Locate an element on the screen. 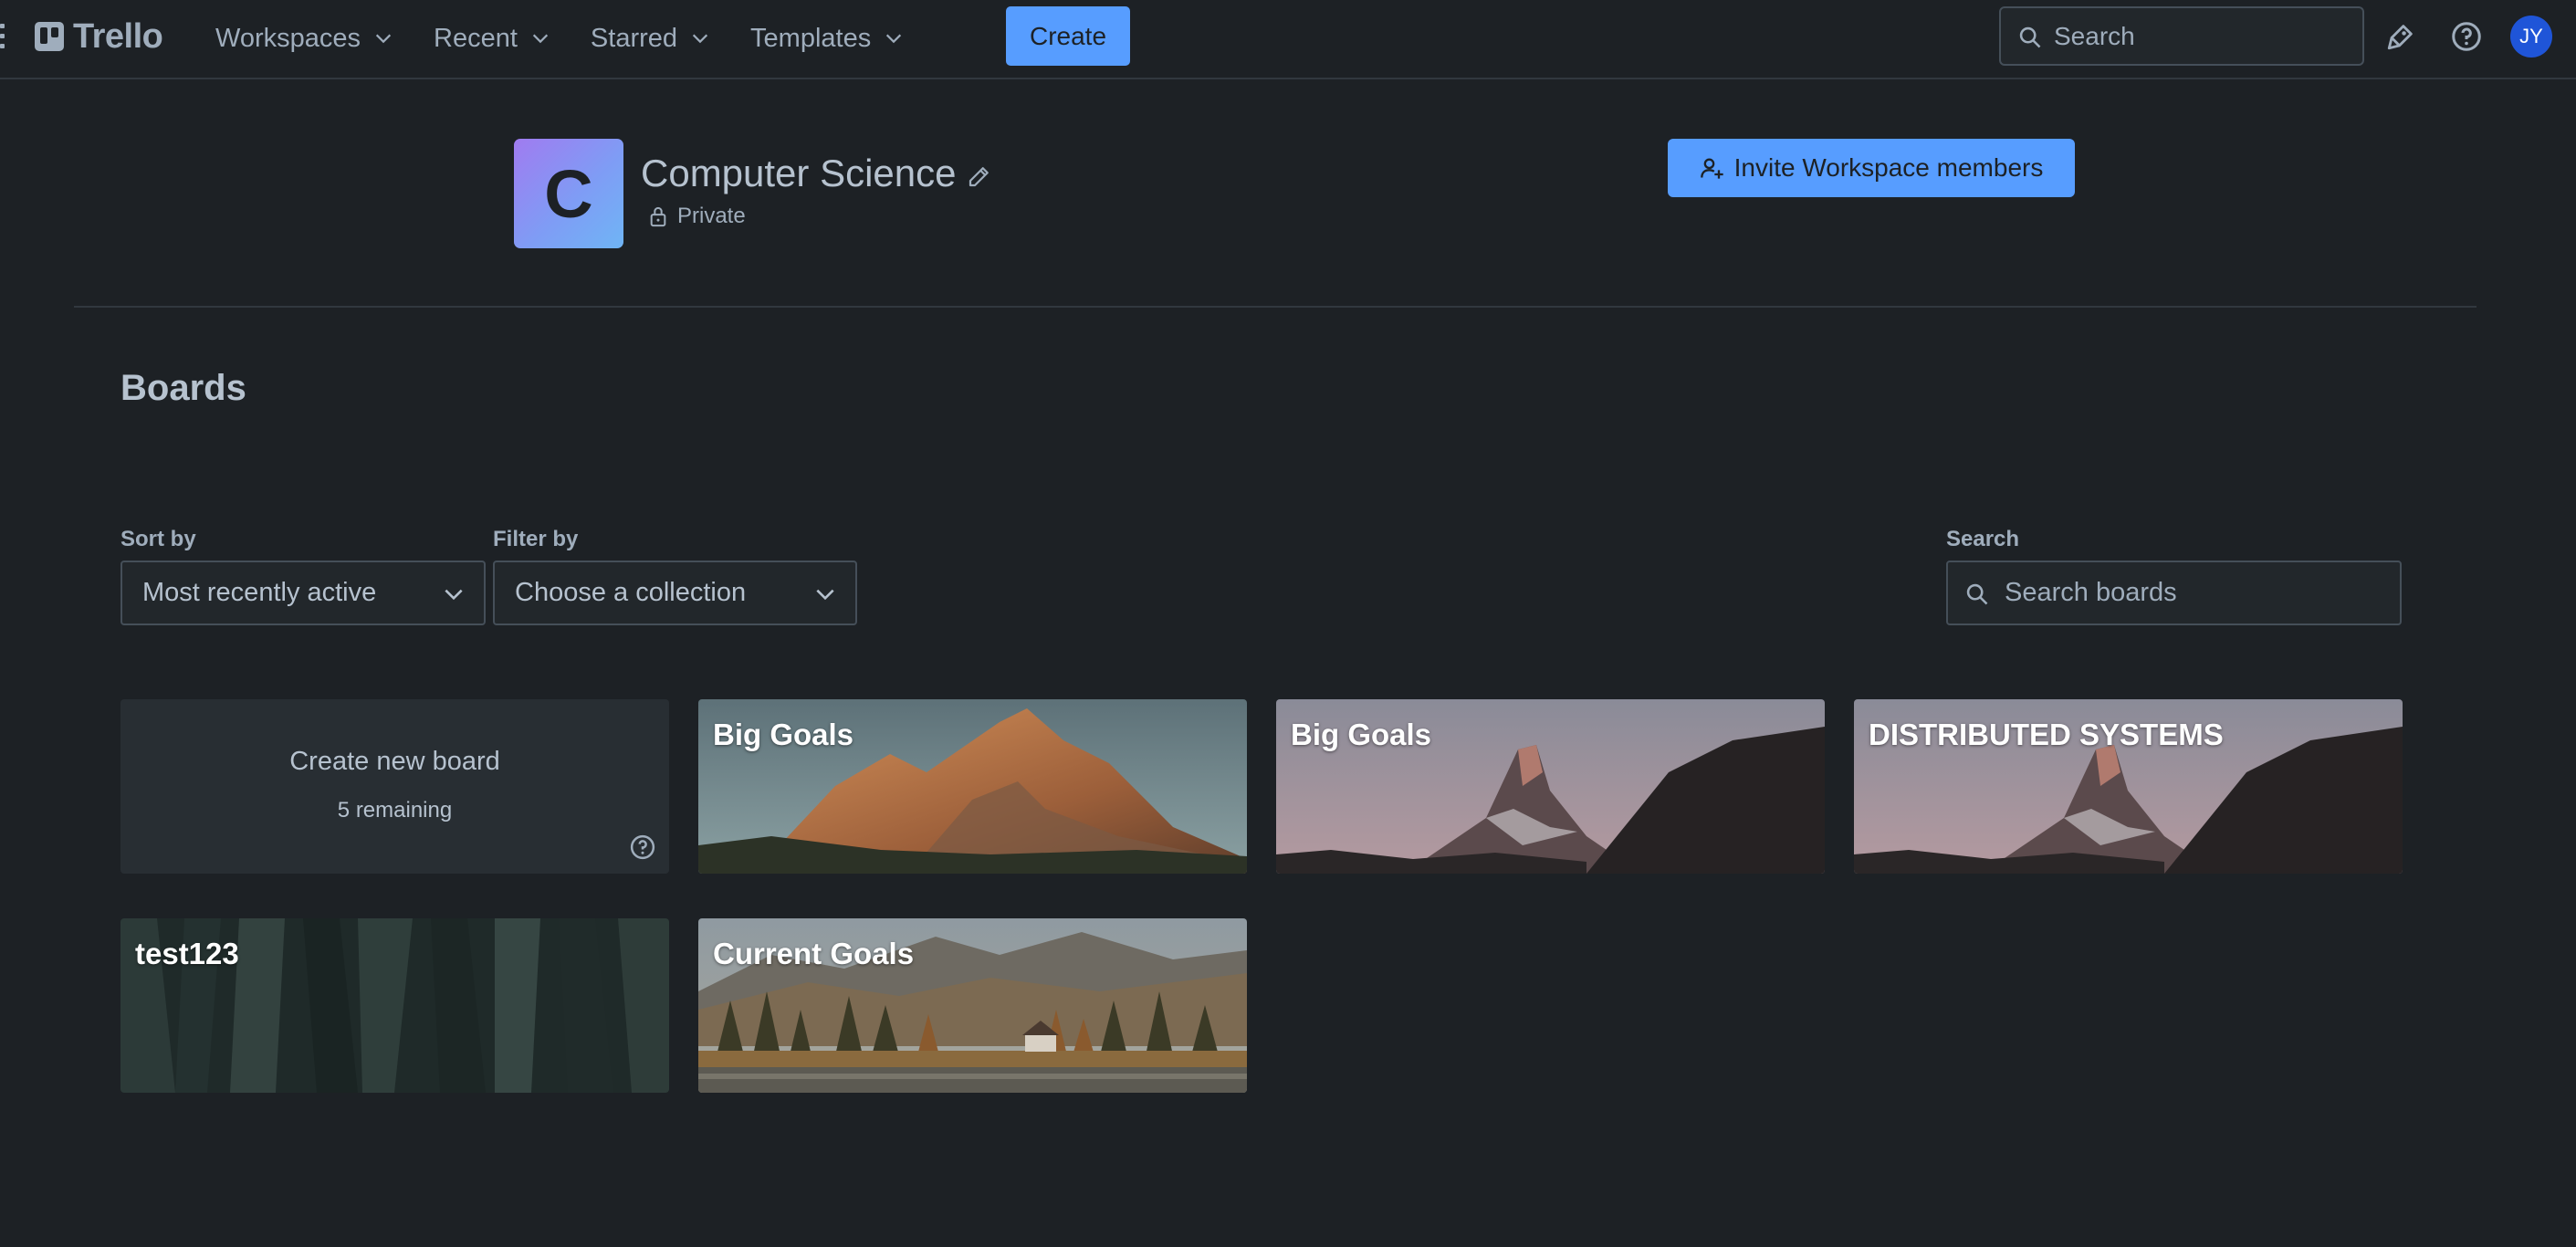  trello-logo: Trello is located at coordinates (99, 36).